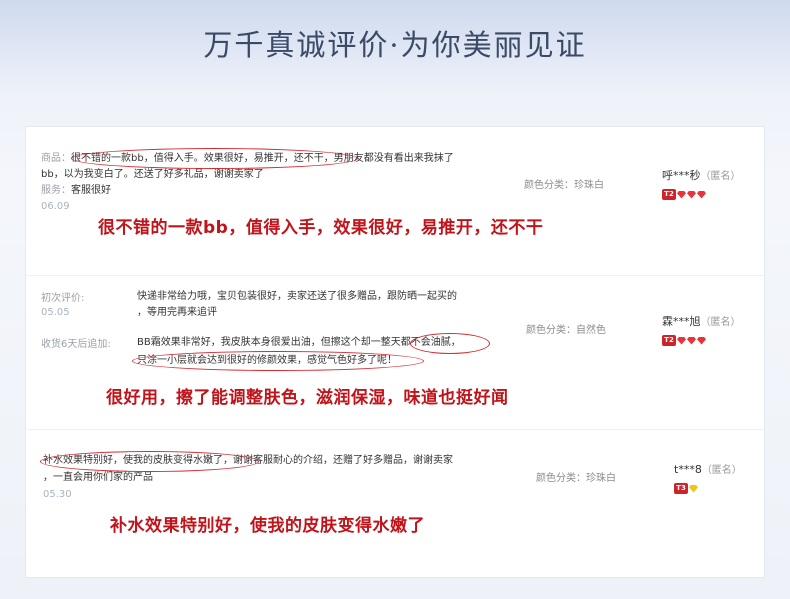  I want to click on reviewer-name: 呼***秒（匿名）, so click(701, 175).